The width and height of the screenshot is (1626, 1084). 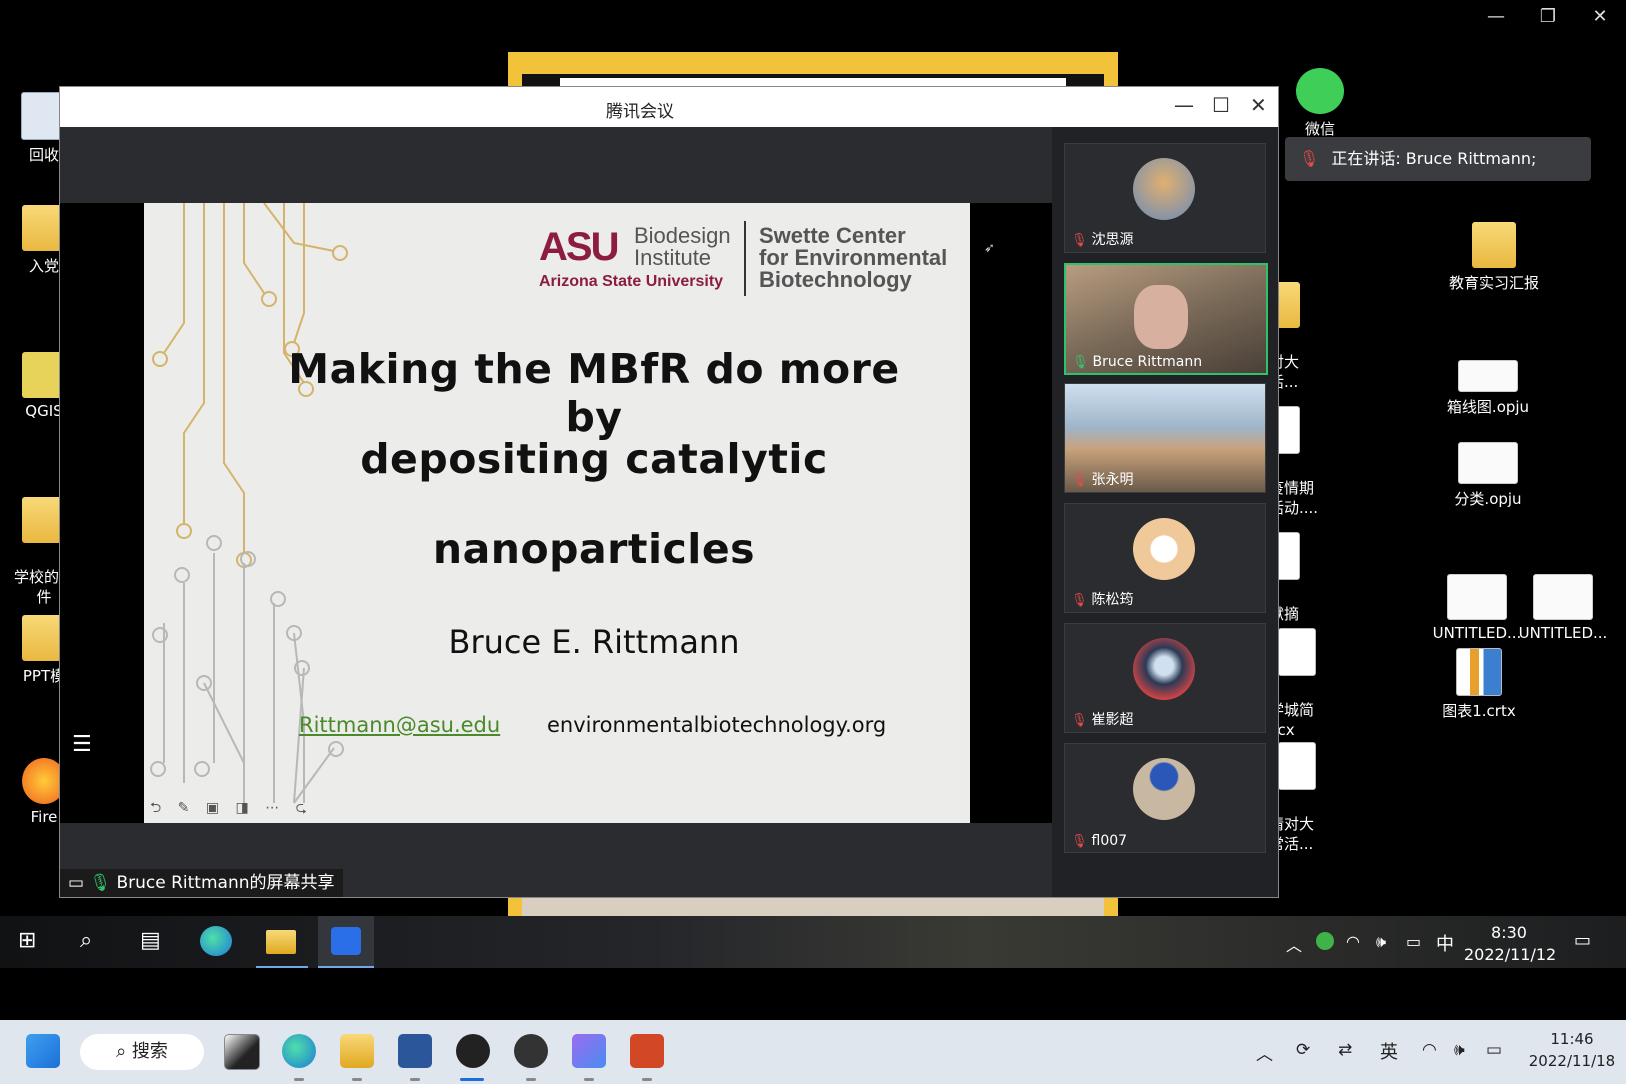 I want to click on outer-minimize-button: —, so click(x=1496, y=16).